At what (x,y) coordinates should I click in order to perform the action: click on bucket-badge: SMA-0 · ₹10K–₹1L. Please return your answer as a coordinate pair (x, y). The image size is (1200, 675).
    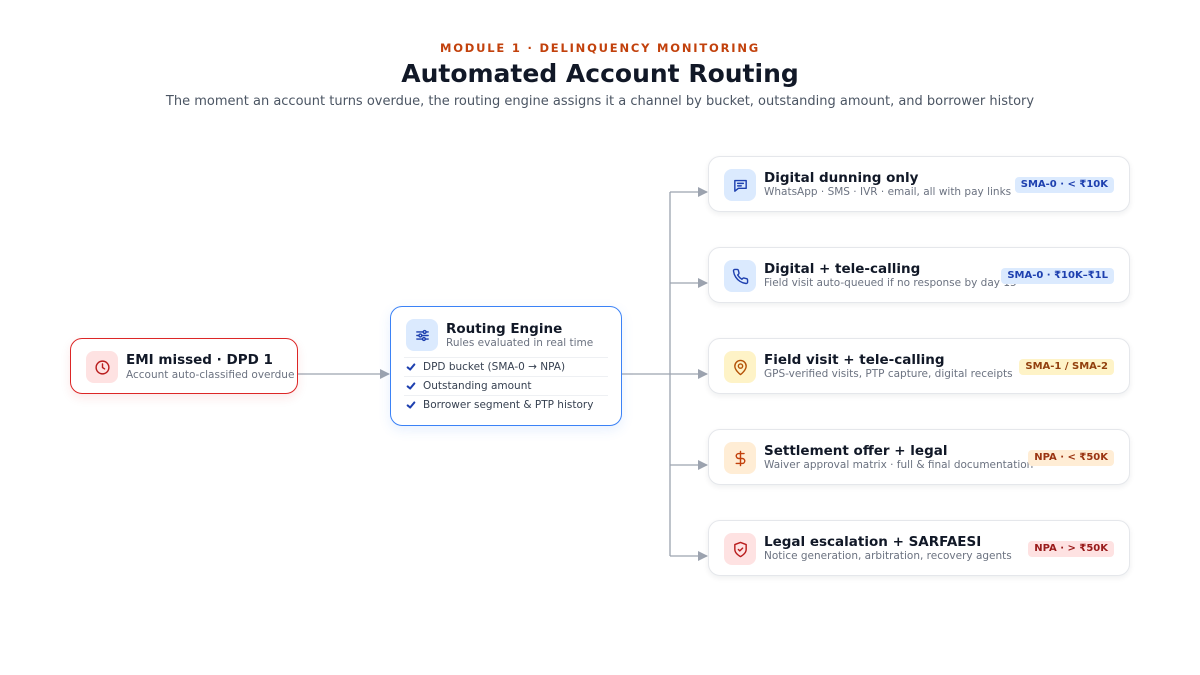
    Looking at the image, I should click on (1057, 276).